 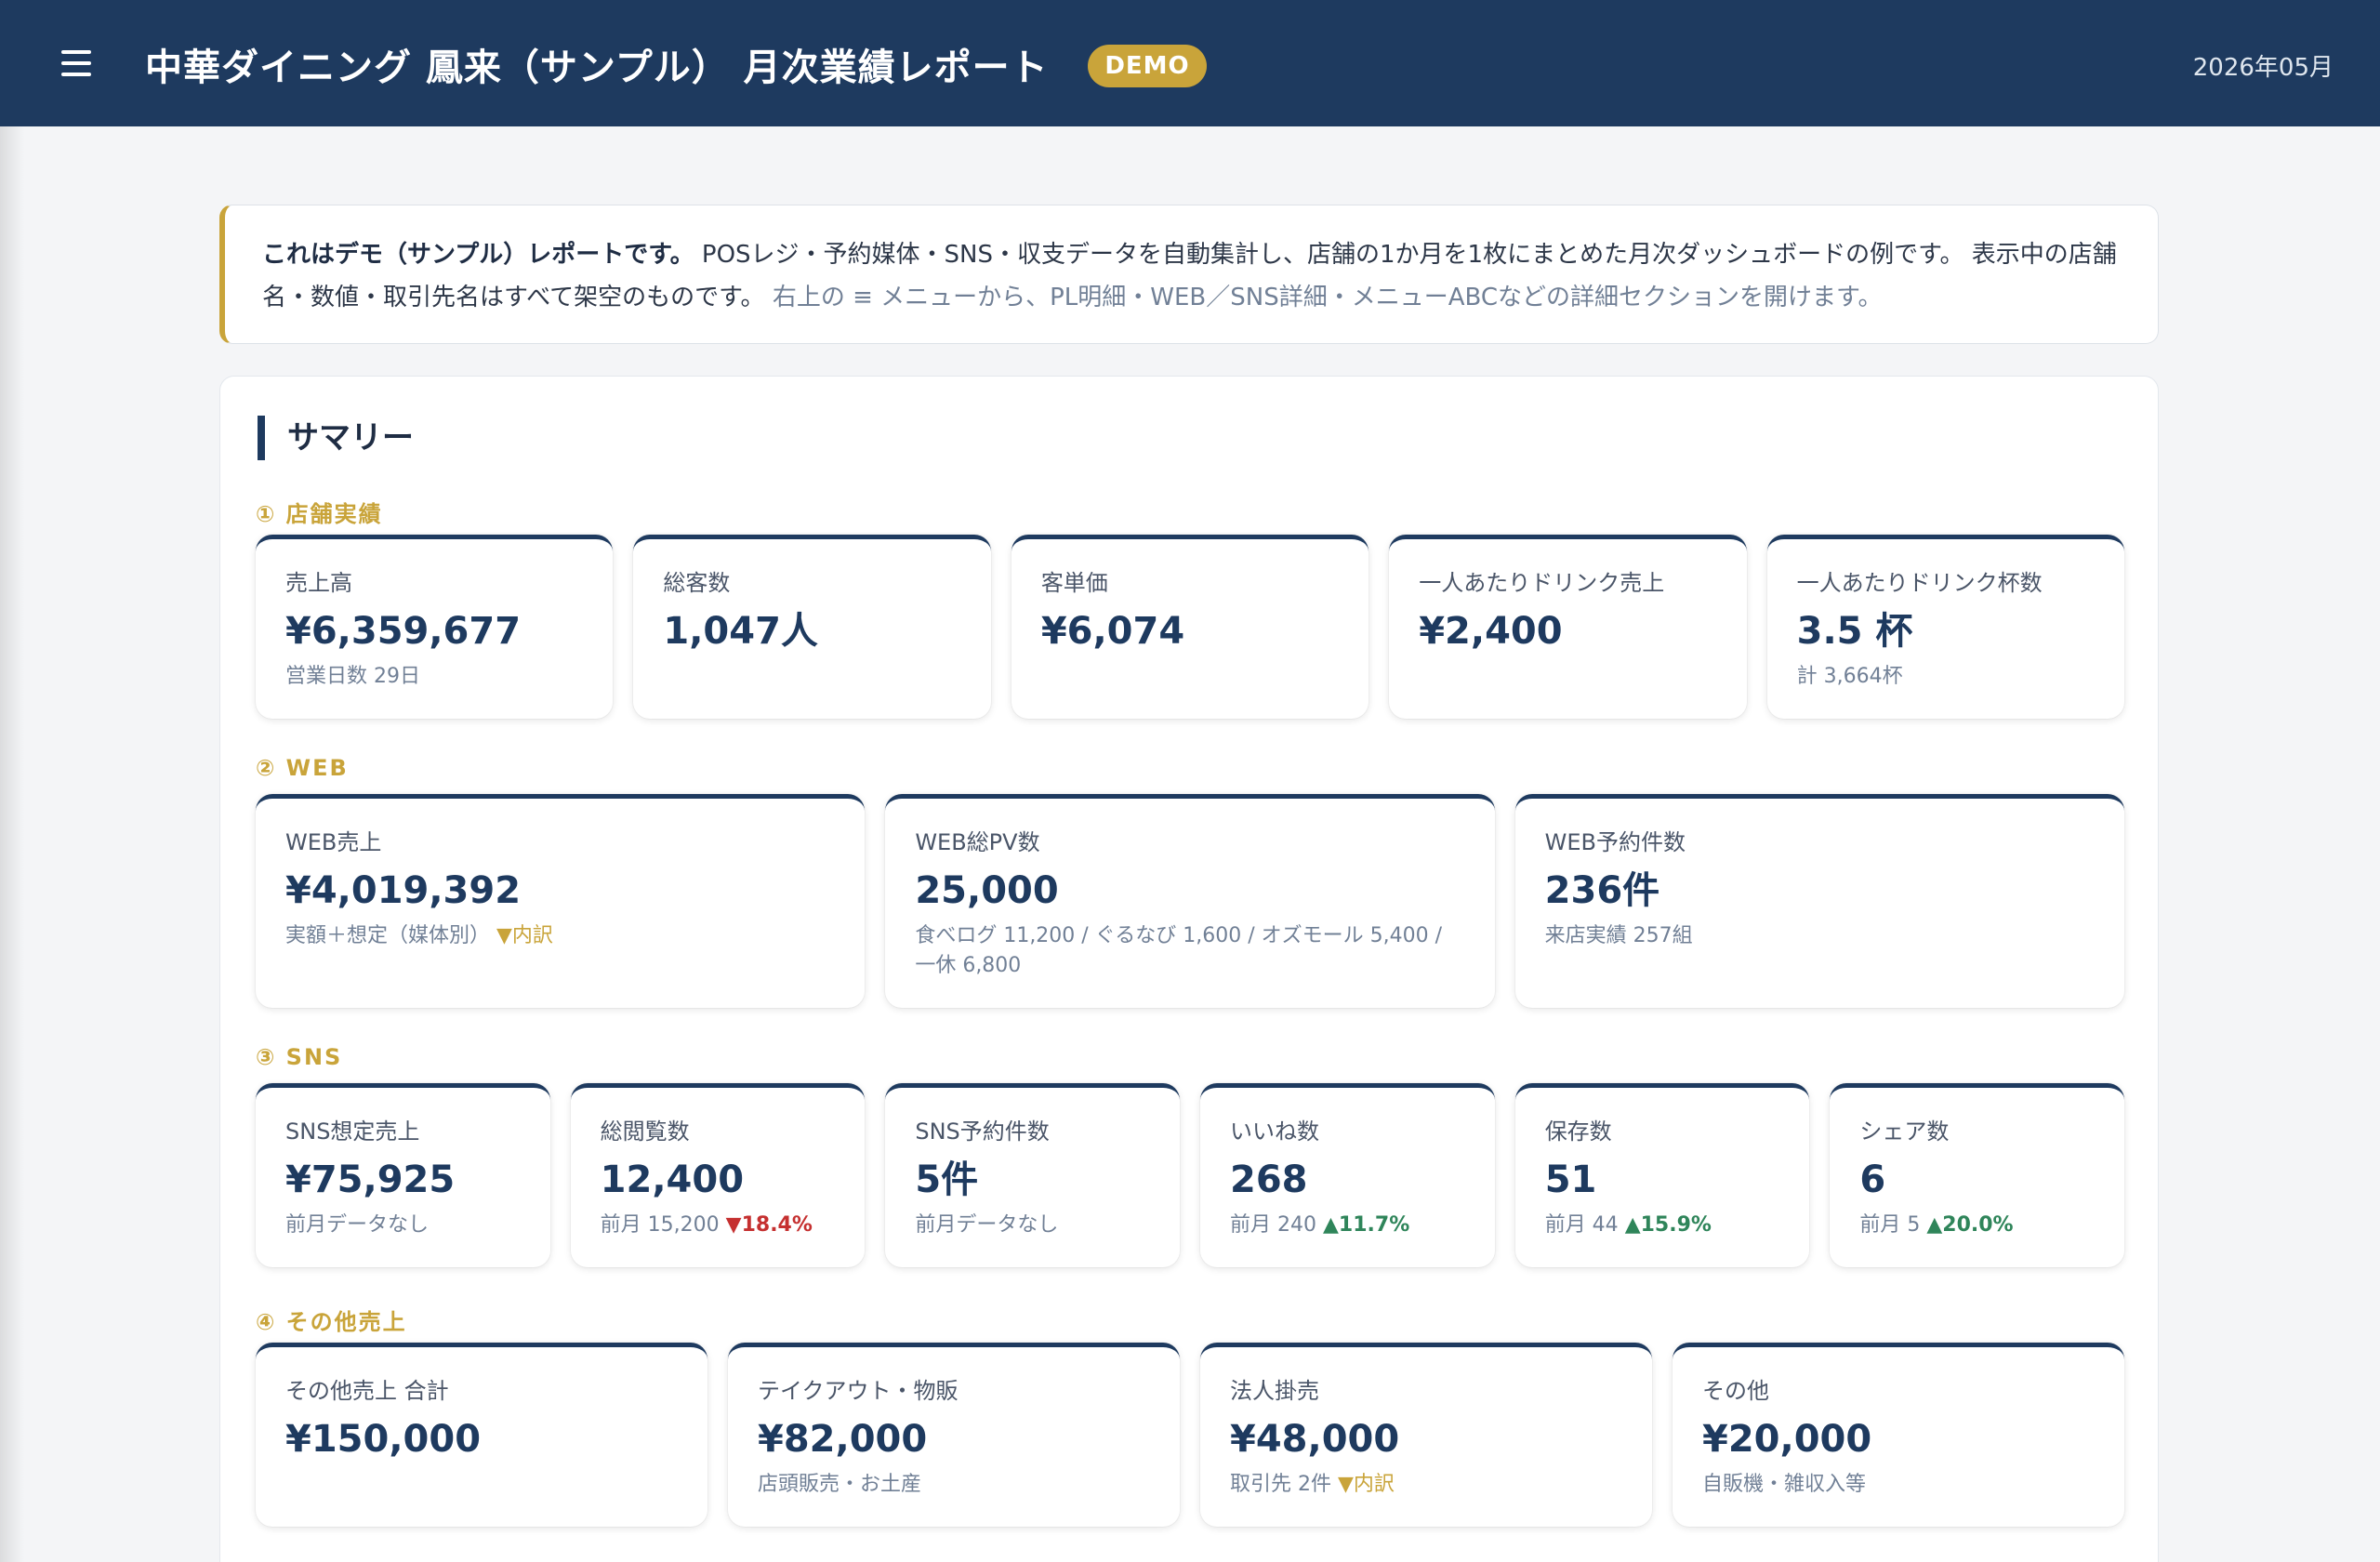 What do you see at coordinates (1602, 891) in the screenshot?
I see `kpi-value: 236件` at bounding box center [1602, 891].